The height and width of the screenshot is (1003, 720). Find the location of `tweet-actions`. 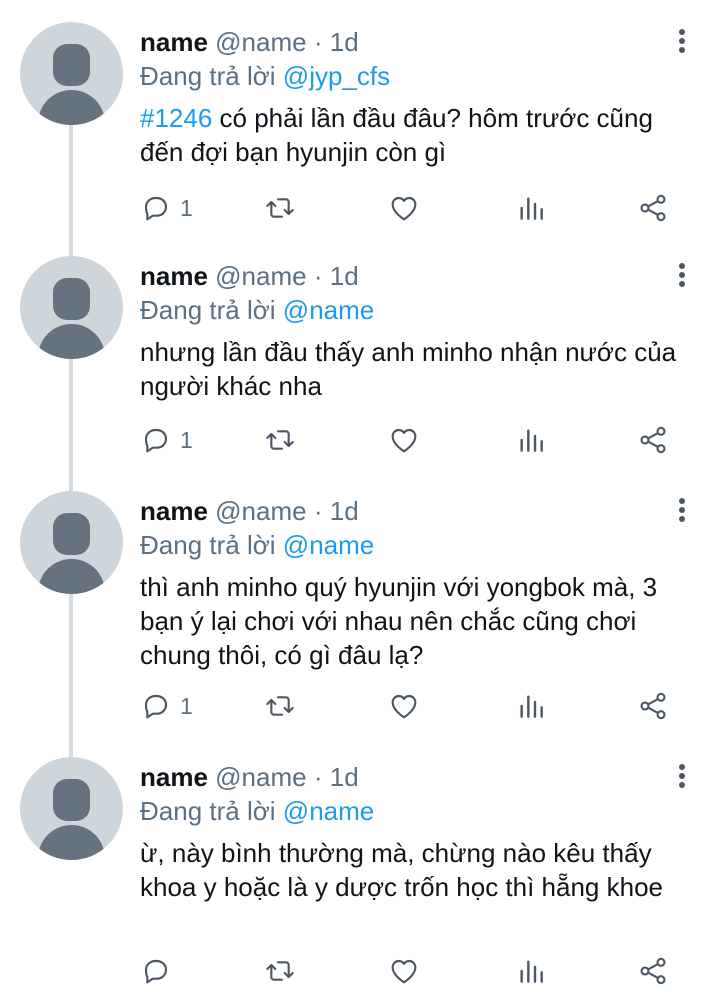

tweet-actions is located at coordinates (410, 971).